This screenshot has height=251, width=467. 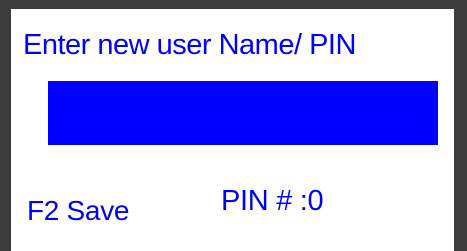 I want to click on prompt-title: Enter new user Name/ PIN, so click(x=189, y=45).